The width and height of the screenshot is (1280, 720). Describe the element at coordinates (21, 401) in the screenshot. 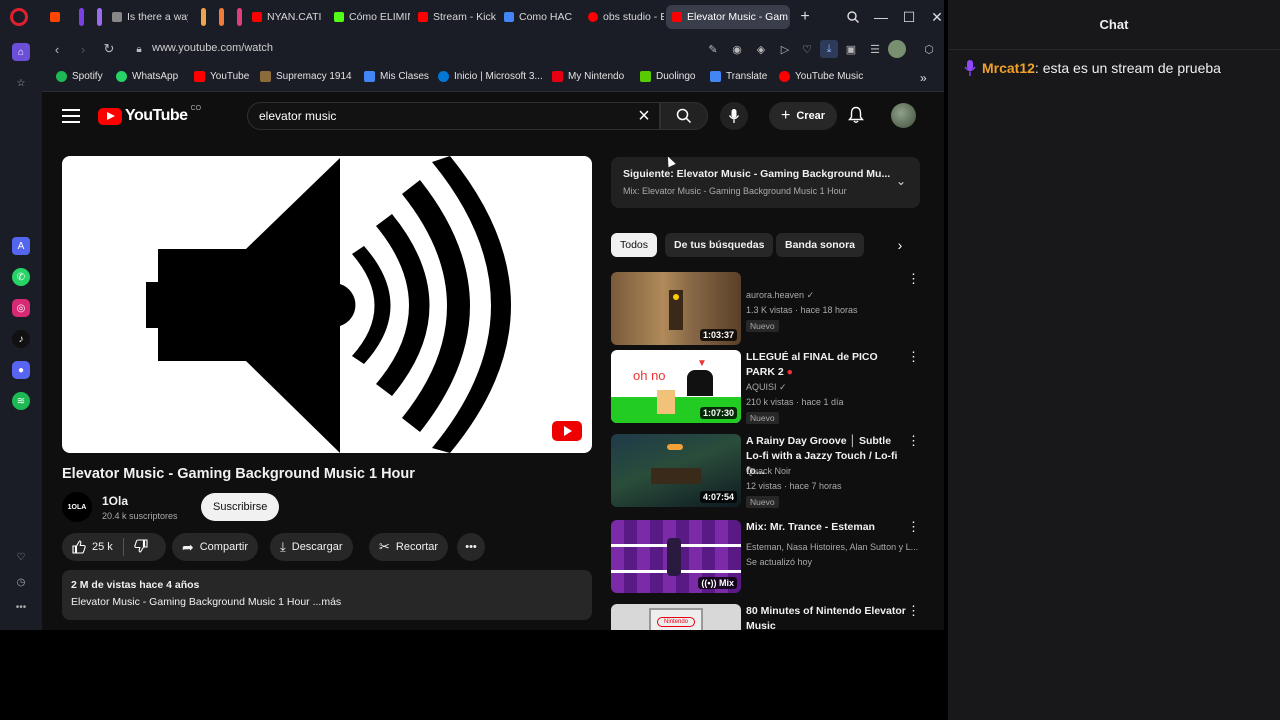

I see `spotify-icon: ≋` at that location.